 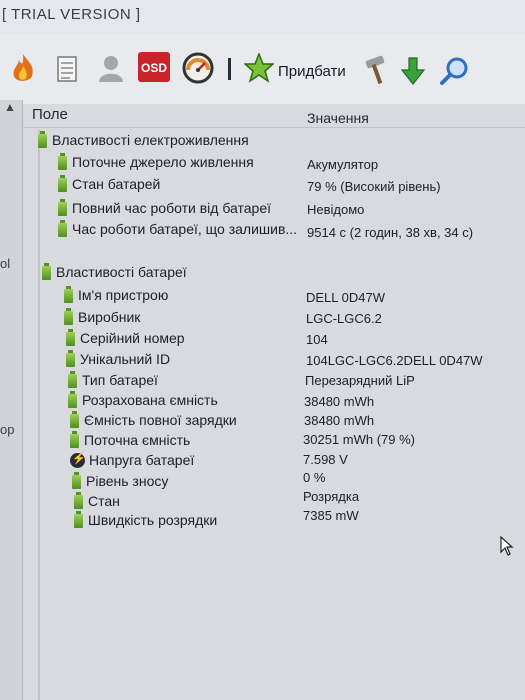 I want to click on user-icon, so click(x=111, y=68).